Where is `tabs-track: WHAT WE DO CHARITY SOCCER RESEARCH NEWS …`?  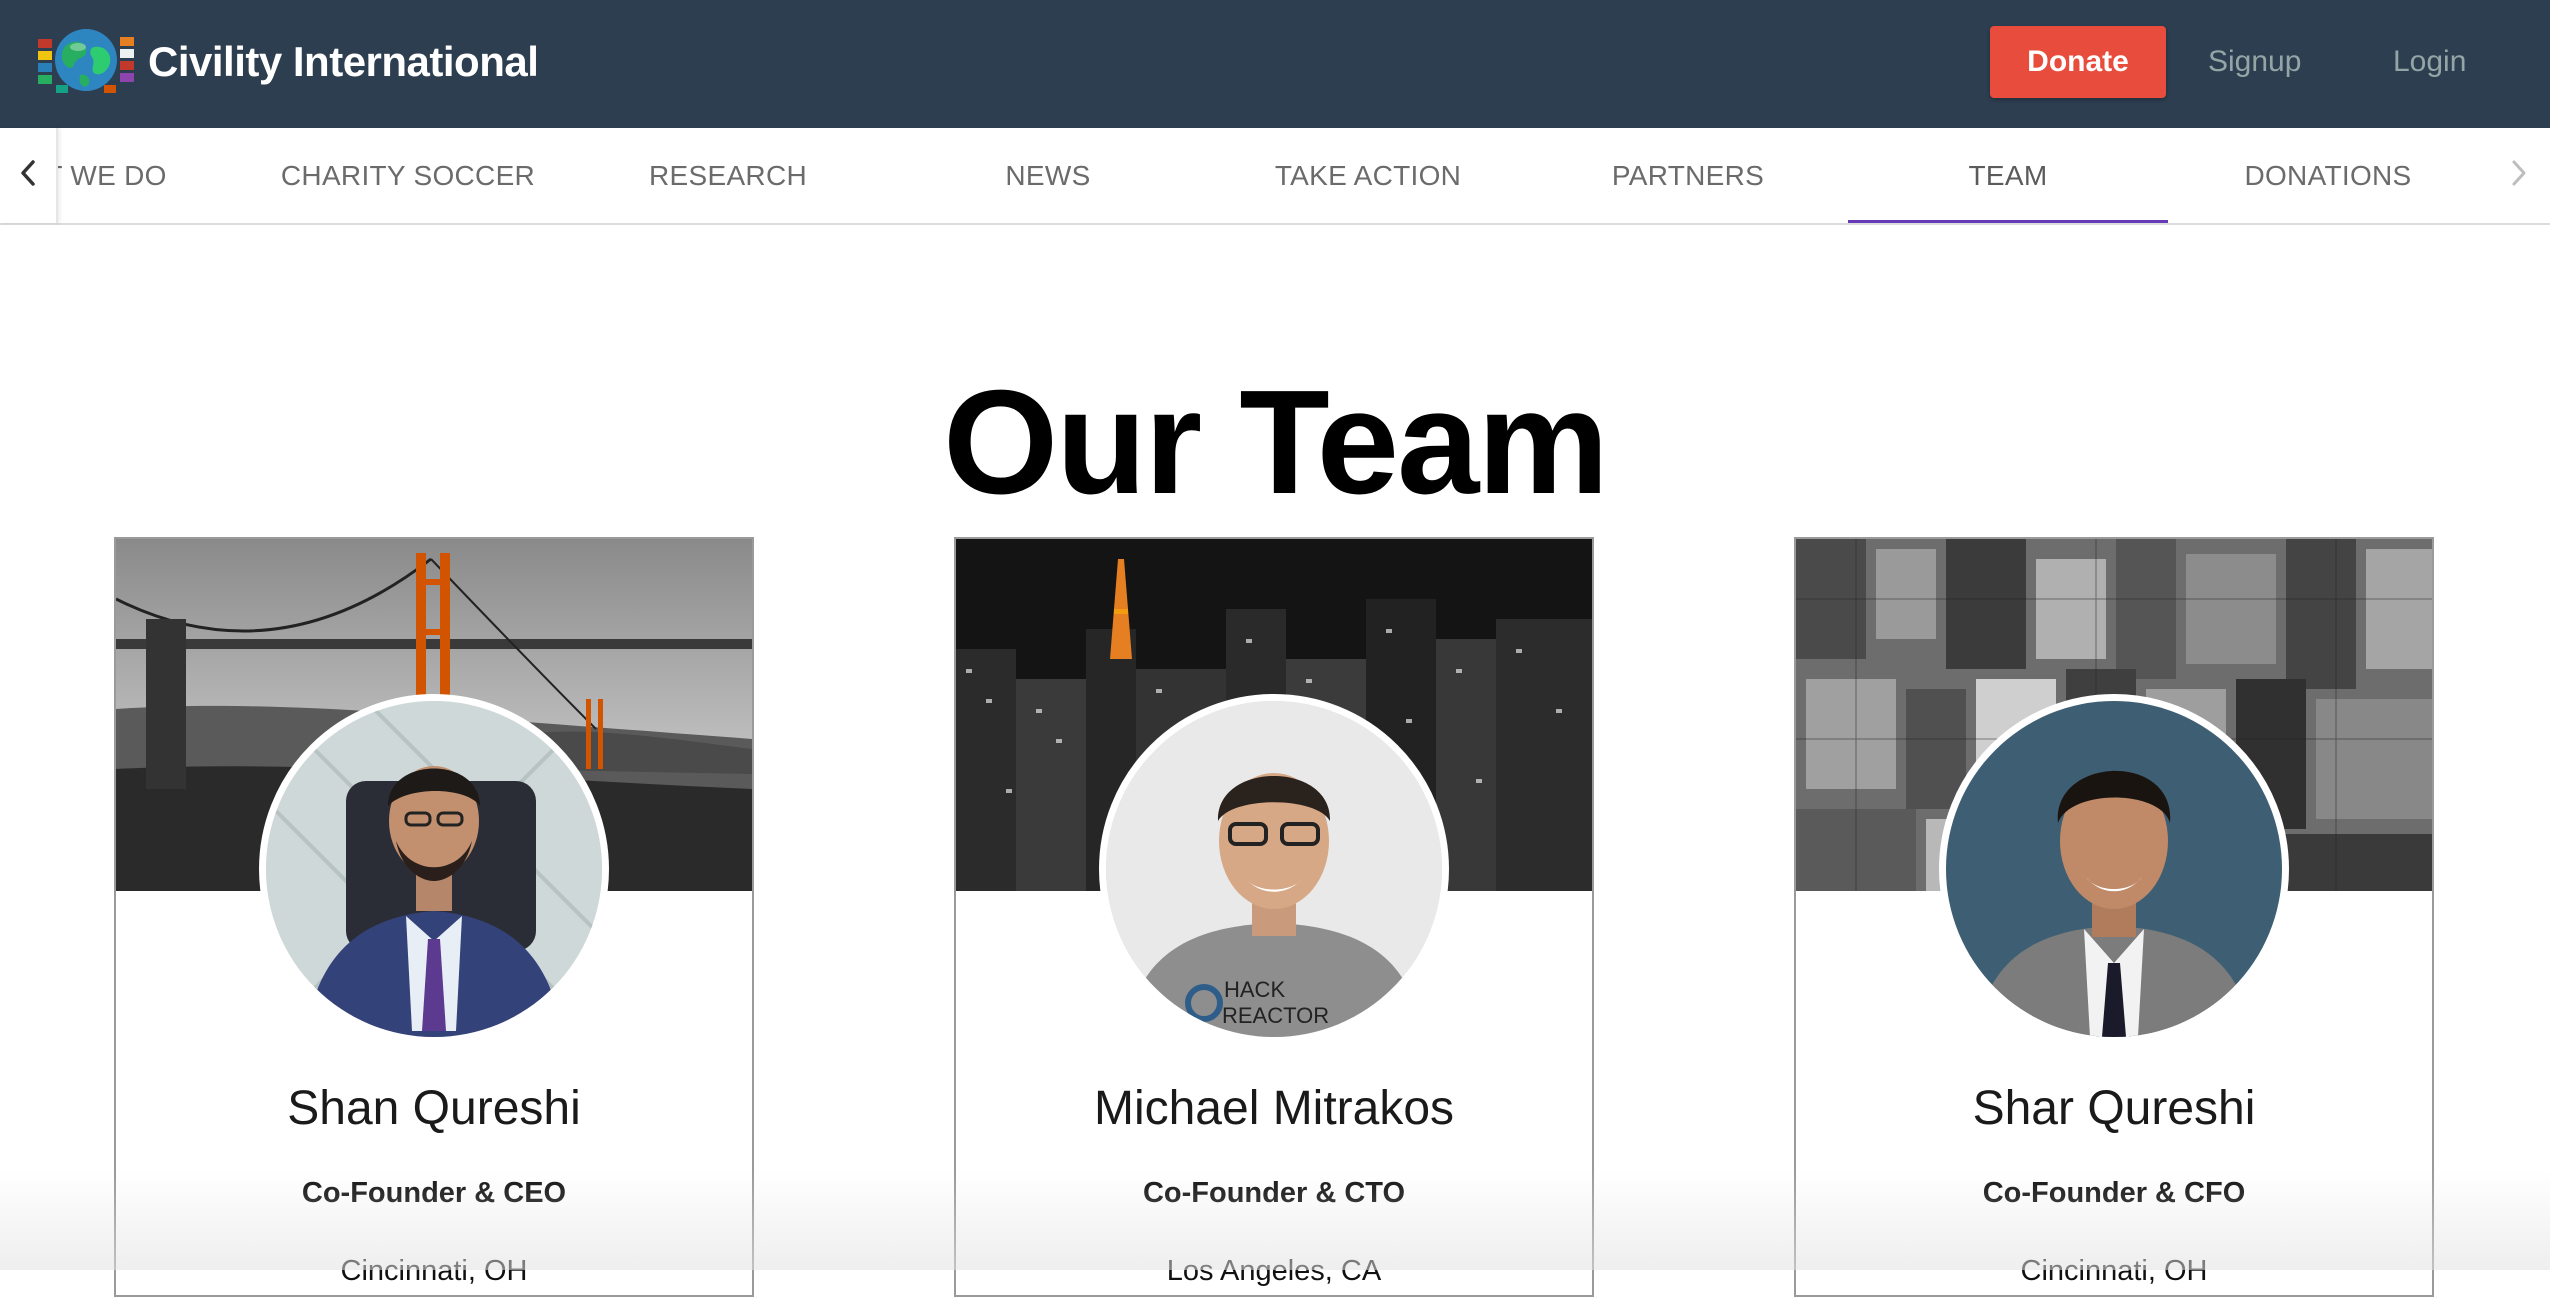
tabs-track: WHAT WE DO CHARITY SOCCER RESEARCH NEWS … is located at coordinates (1245, 175).